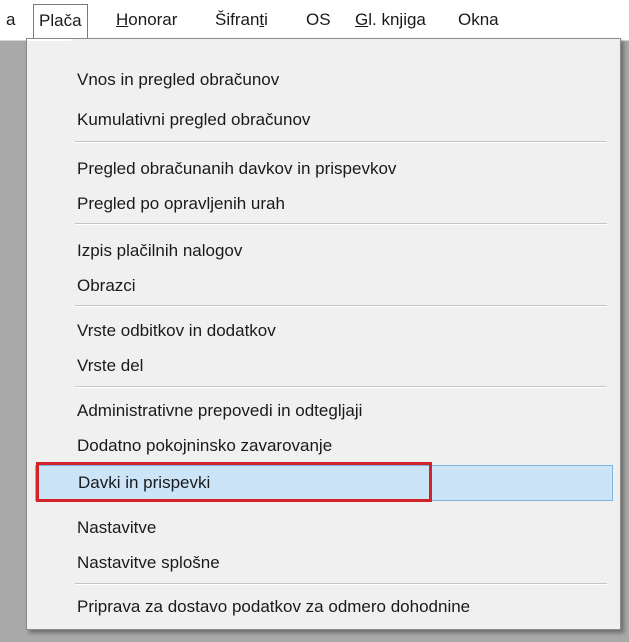 This screenshot has height=642, width=629. I want to click on menu-item-okna: Okna, so click(478, 20).